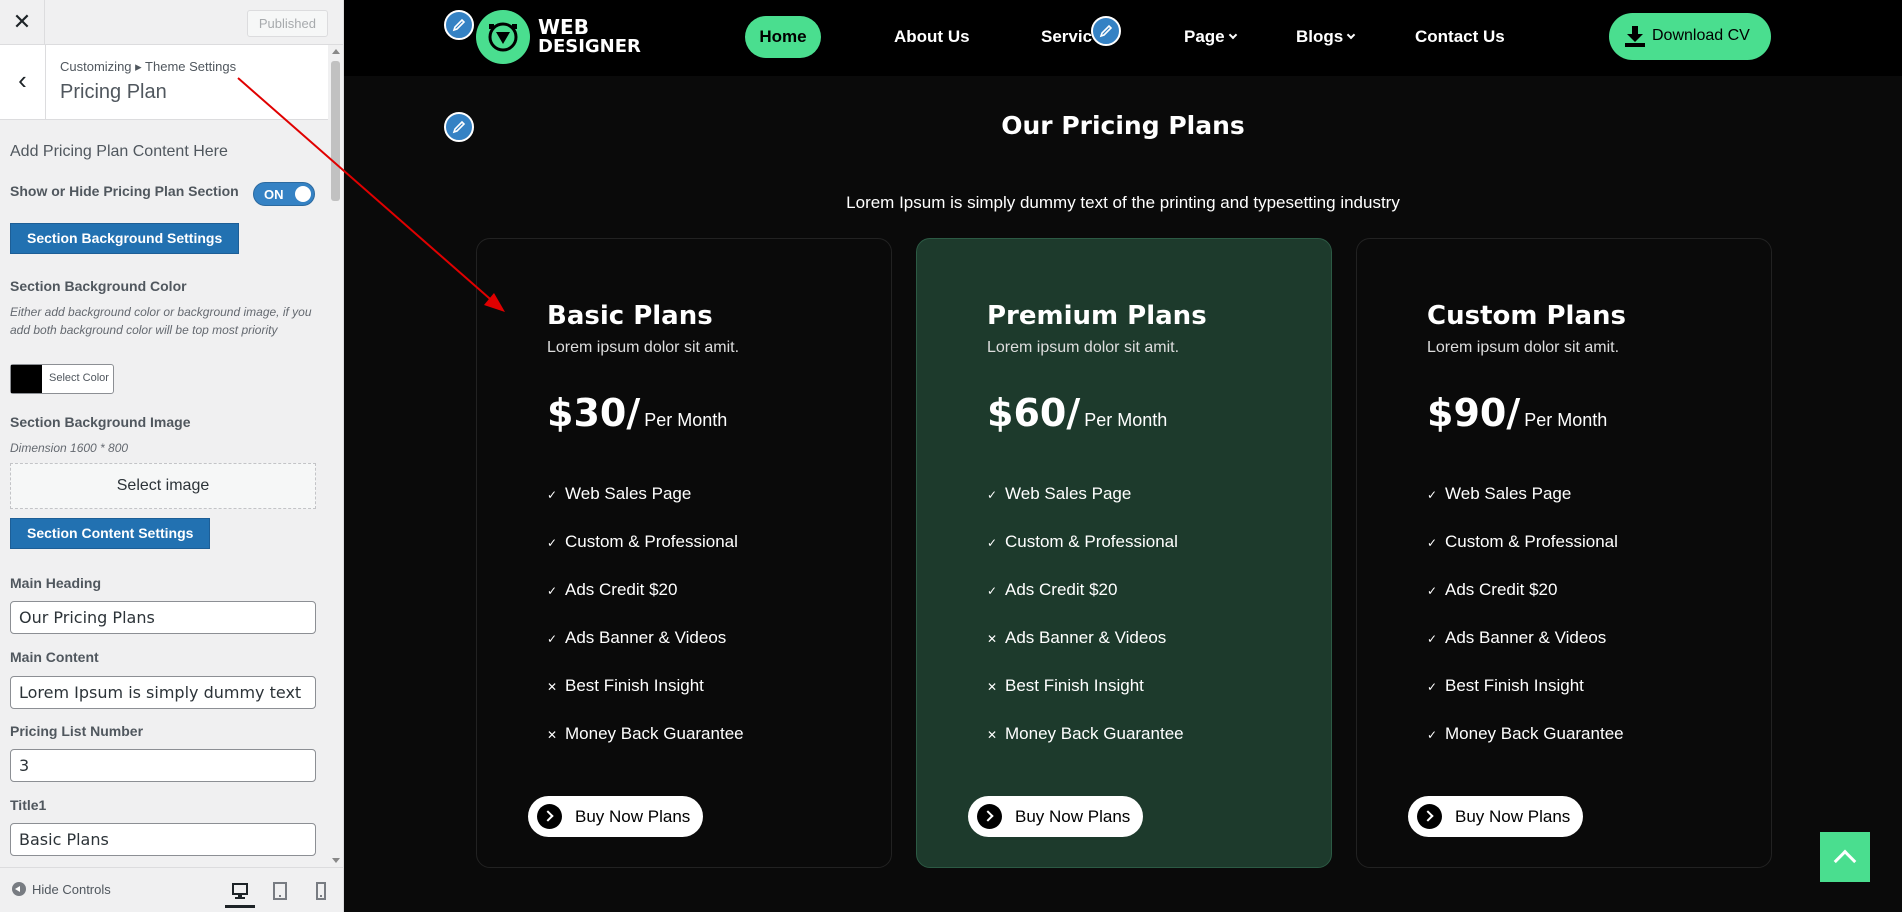 Image resolution: width=1902 pixels, height=912 pixels. What do you see at coordinates (1635, 36) in the screenshot?
I see `download-icon` at bounding box center [1635, 36].